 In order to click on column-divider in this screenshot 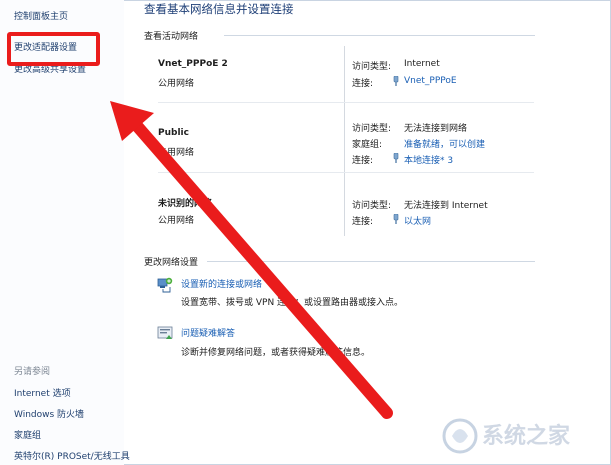, I will do `click(344, 141)`.